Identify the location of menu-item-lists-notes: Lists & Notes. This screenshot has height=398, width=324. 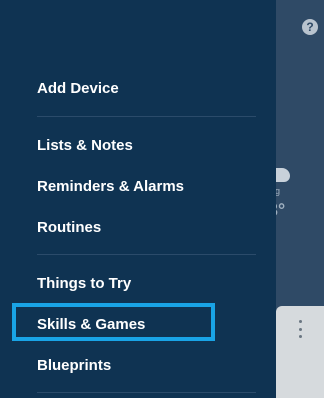
(85, 145).